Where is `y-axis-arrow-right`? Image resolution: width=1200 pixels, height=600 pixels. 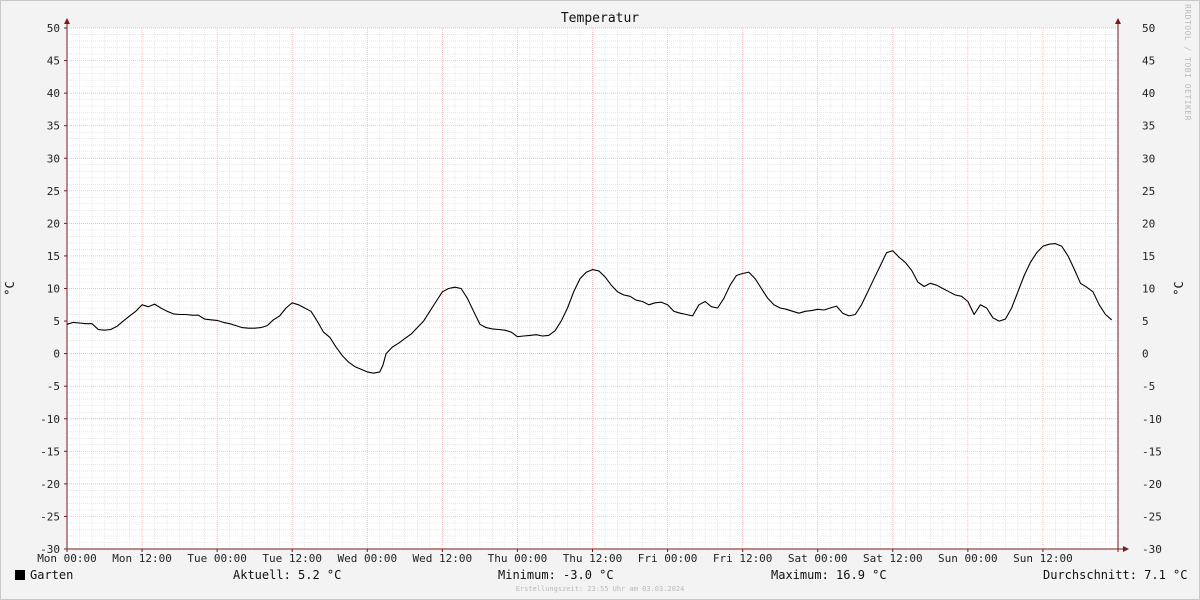 y-axis-arrow-right is located at coordinates (1118, 21).